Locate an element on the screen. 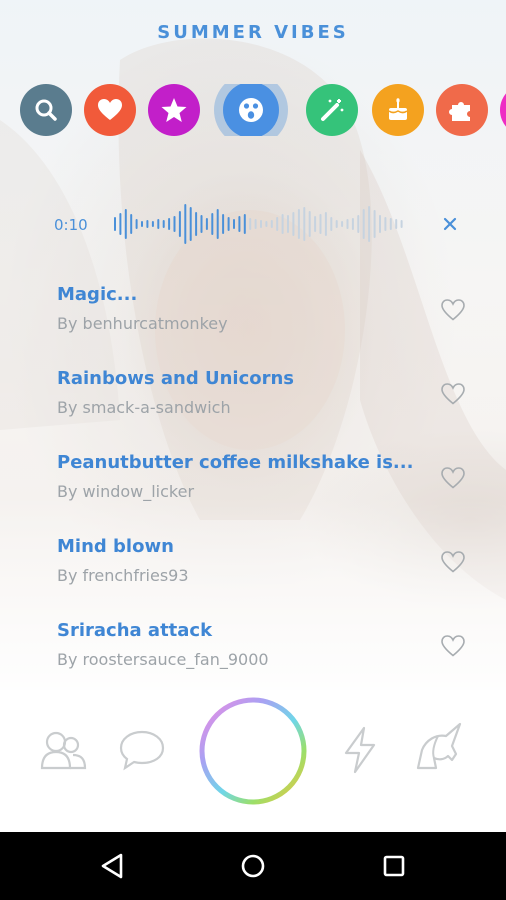 The width and height of the screenshot is (506, 900). search-filter-button is located at coordinates (46, 110).